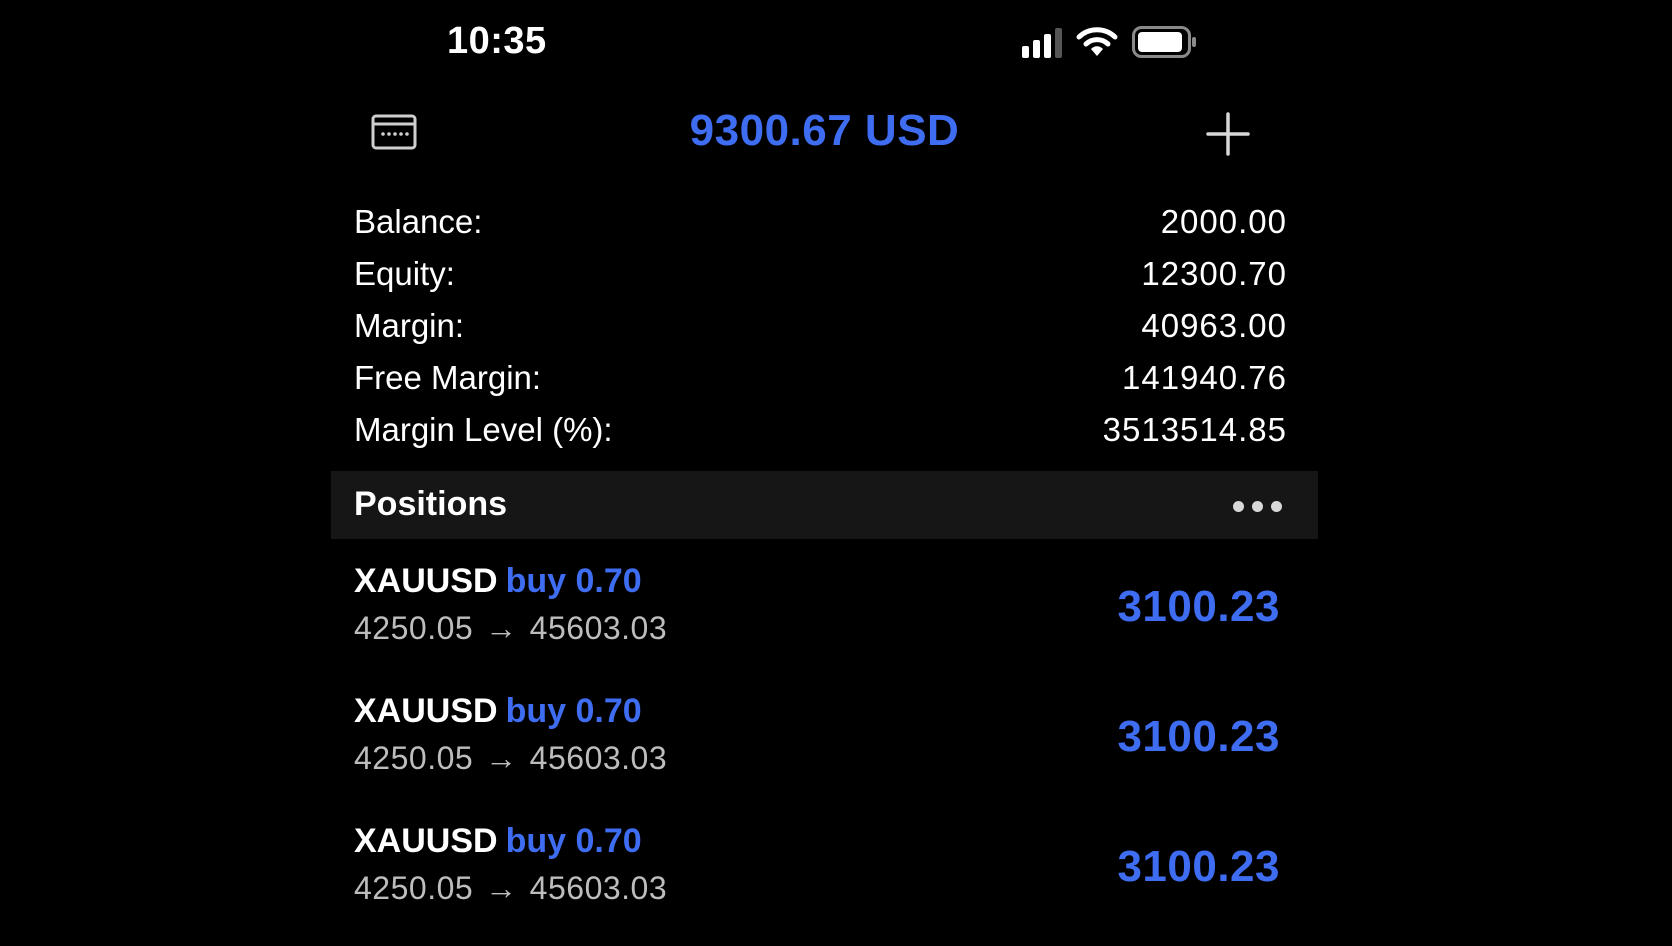 This screenshot has width=1672, height=946. I want to click on battery-icon, so click(1164, 42).